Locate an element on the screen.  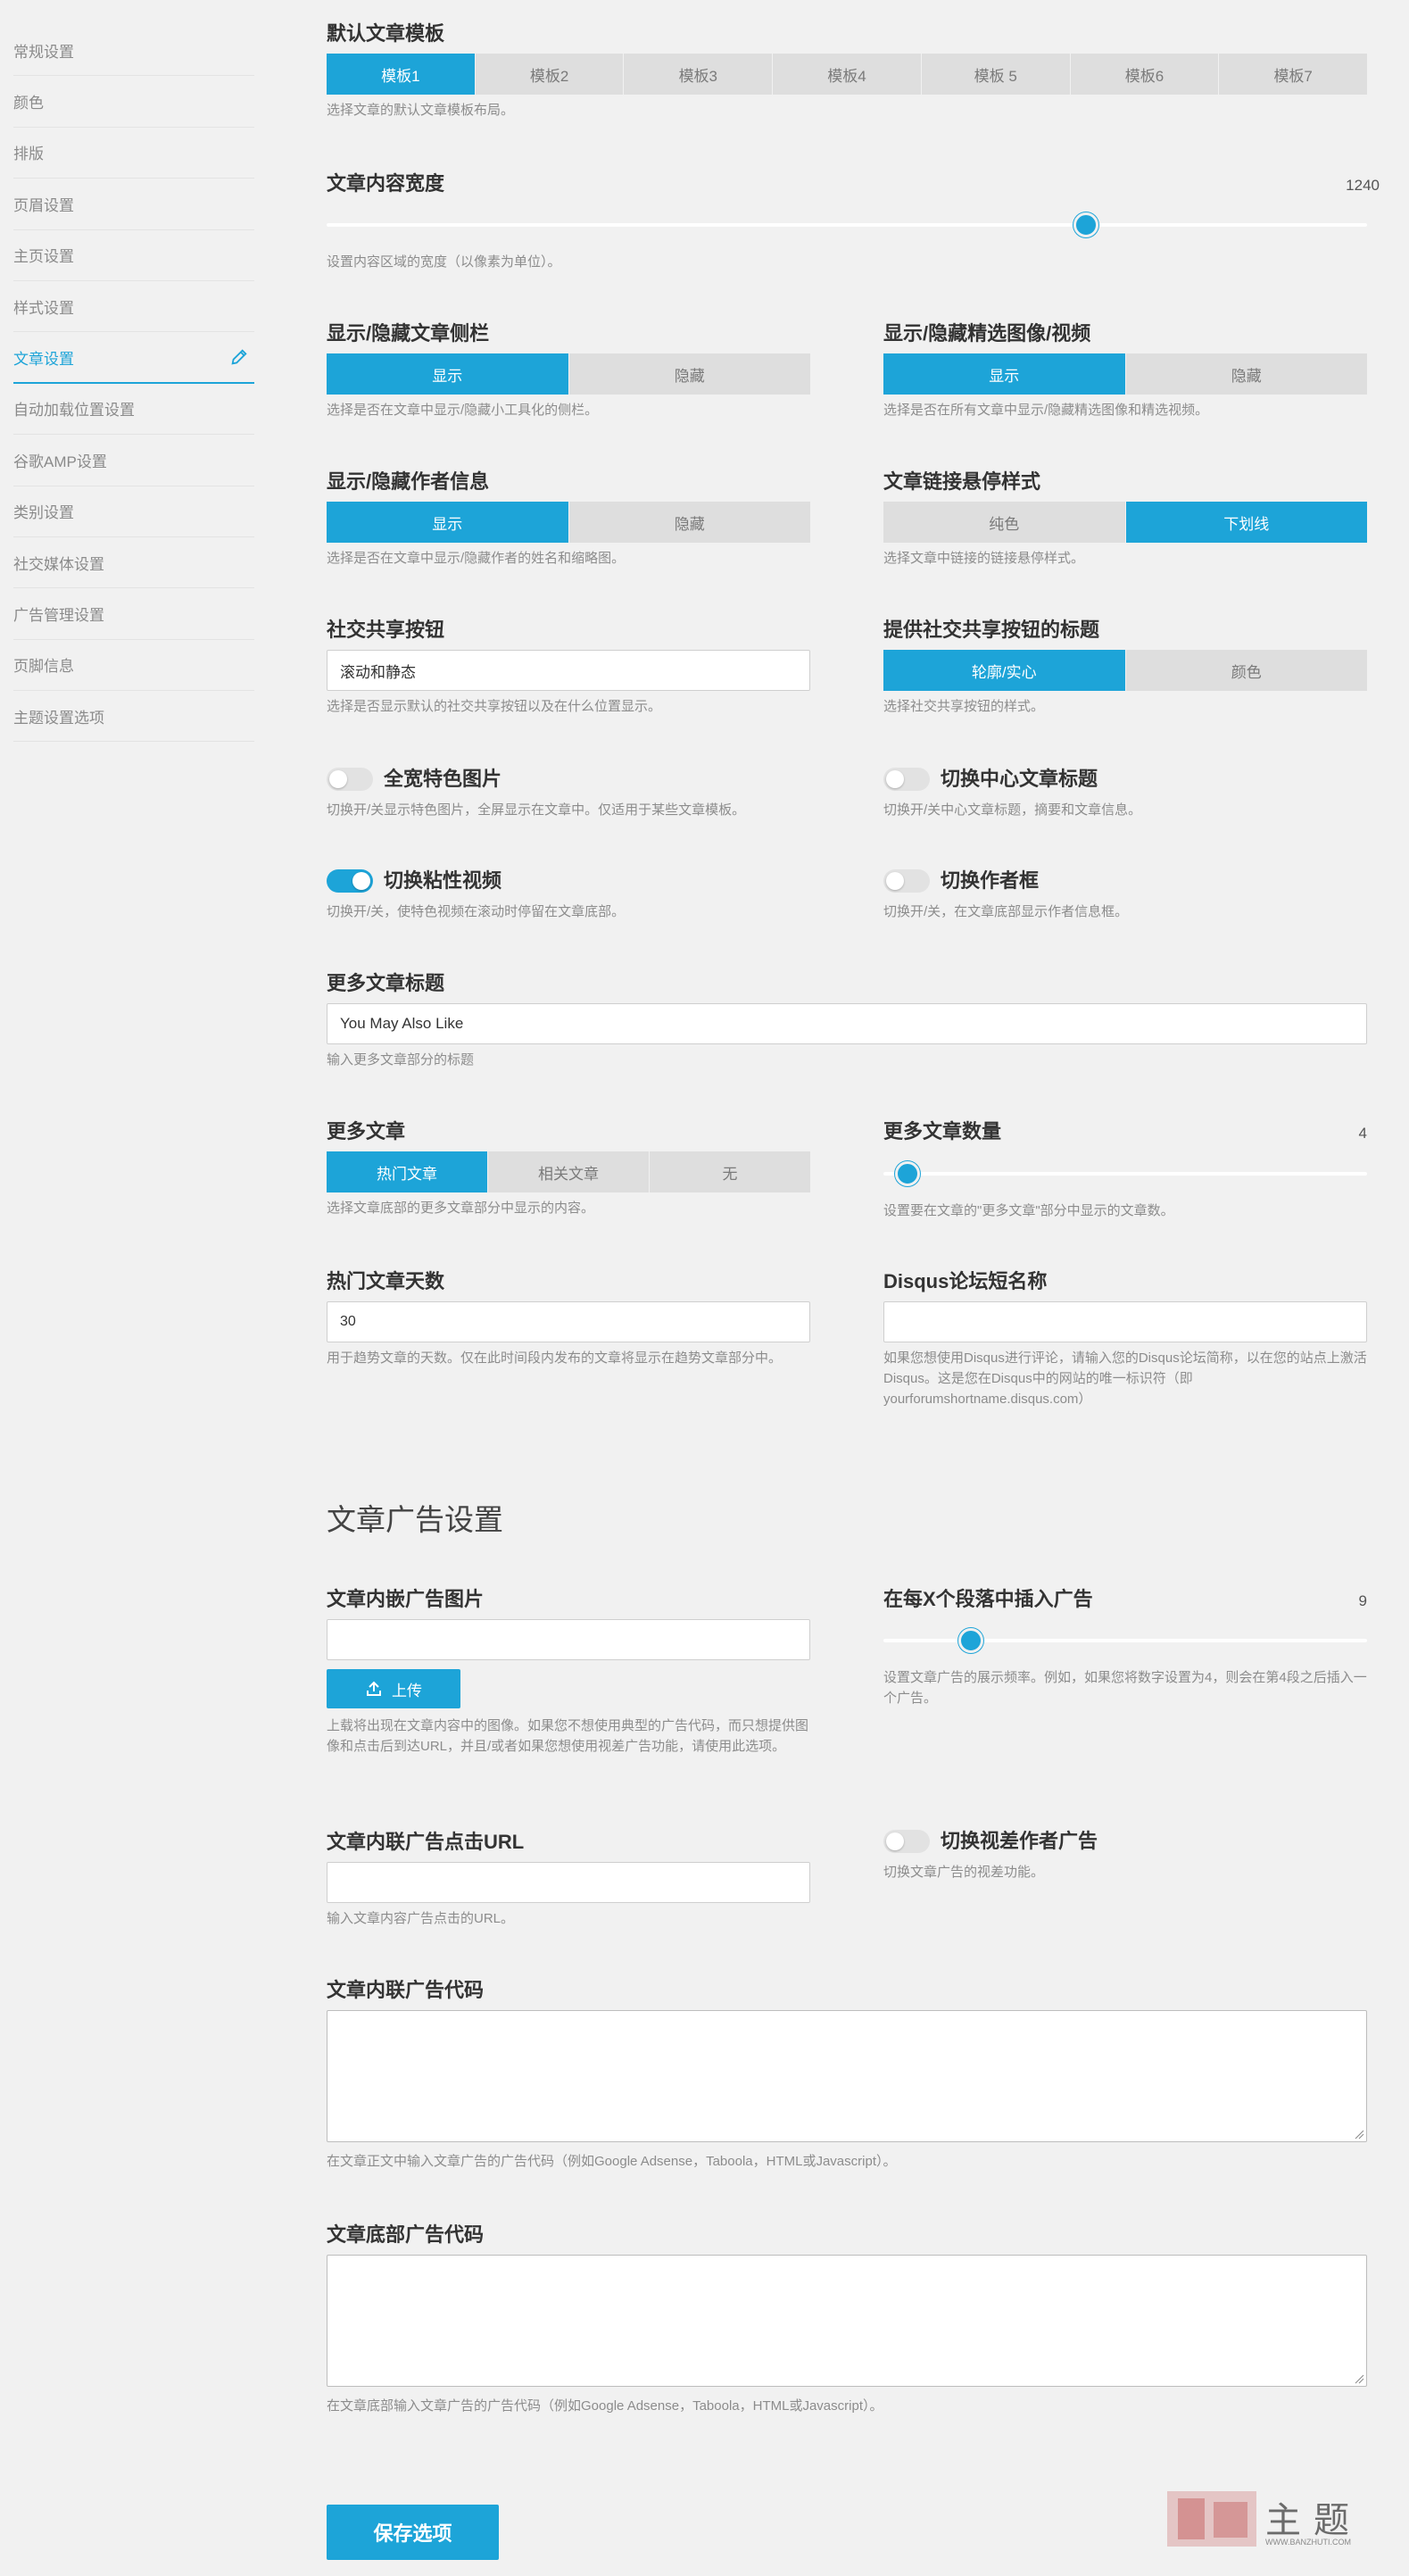
more-posts-none: 无 is located at coordinates (730, 1171).